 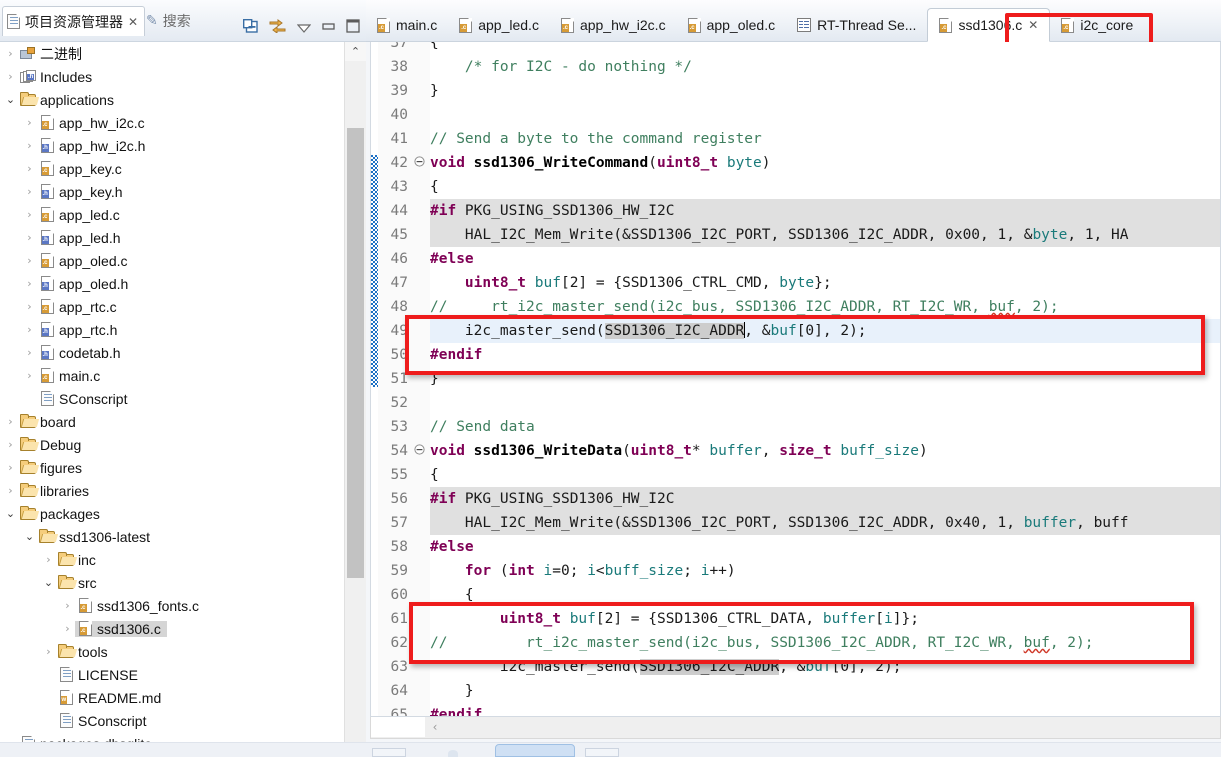 What do you see at coordinates (172, 122) in the screenshot?
I see `tree-item-app-hw-i2c-c: › app_hw_i2c.c` at bounding box center [172, 122].